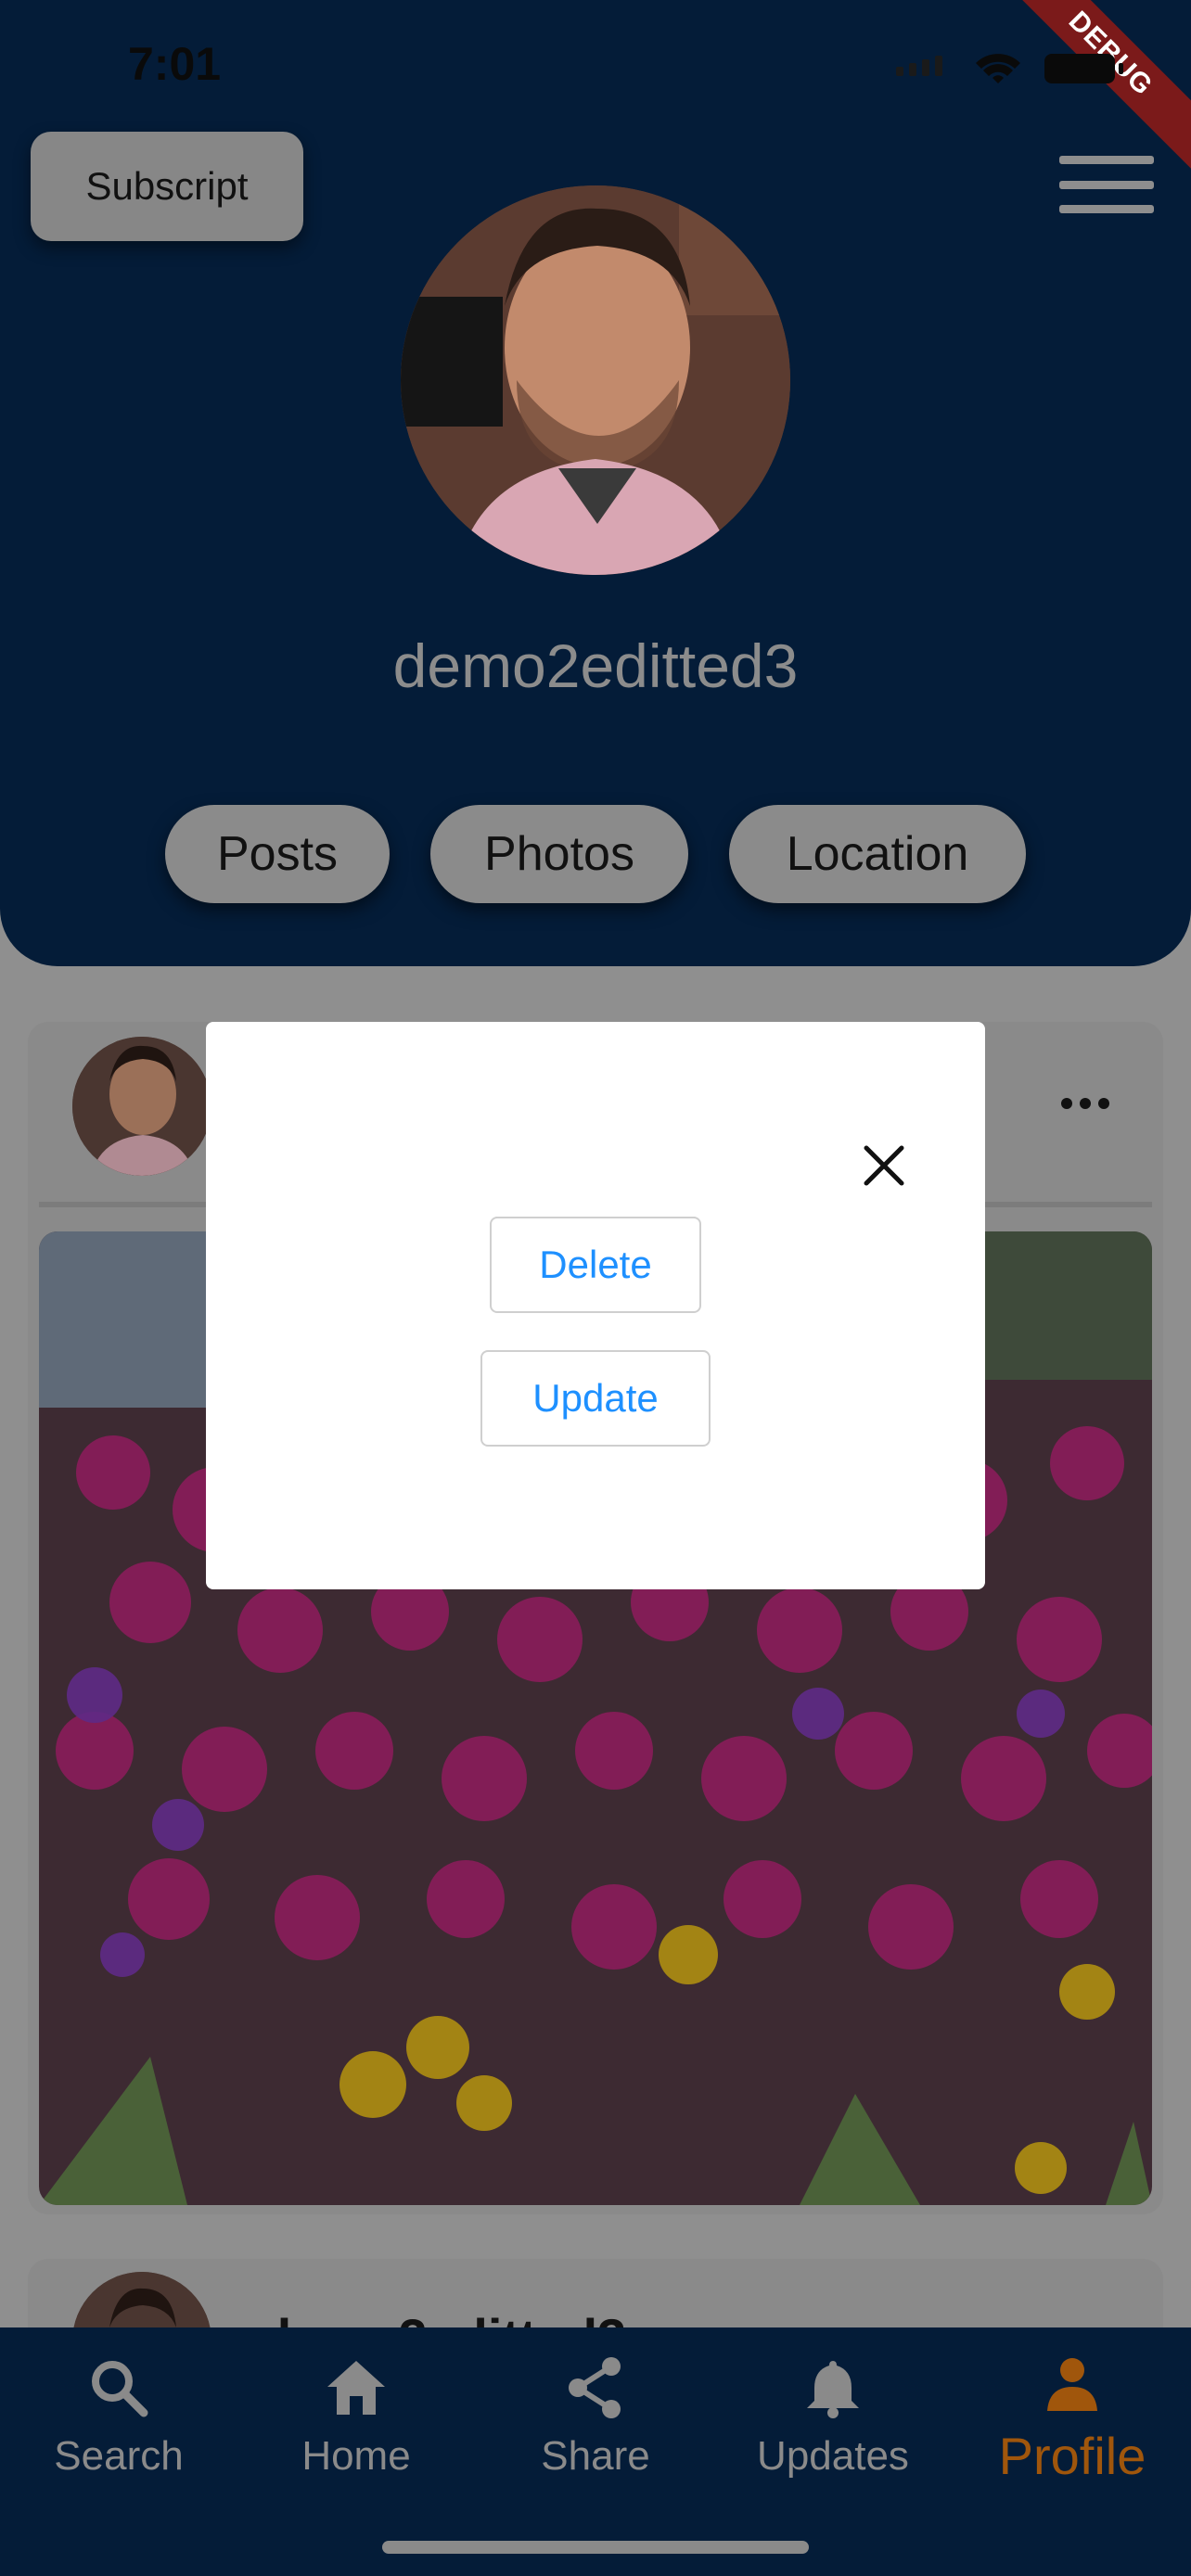 Image resolution: width=1191 pixels, height=2576 pixels. What do you see at coordinates (595, 2387) in the screenshot?
I see `share-icon` at bounding box center [595, 2387].